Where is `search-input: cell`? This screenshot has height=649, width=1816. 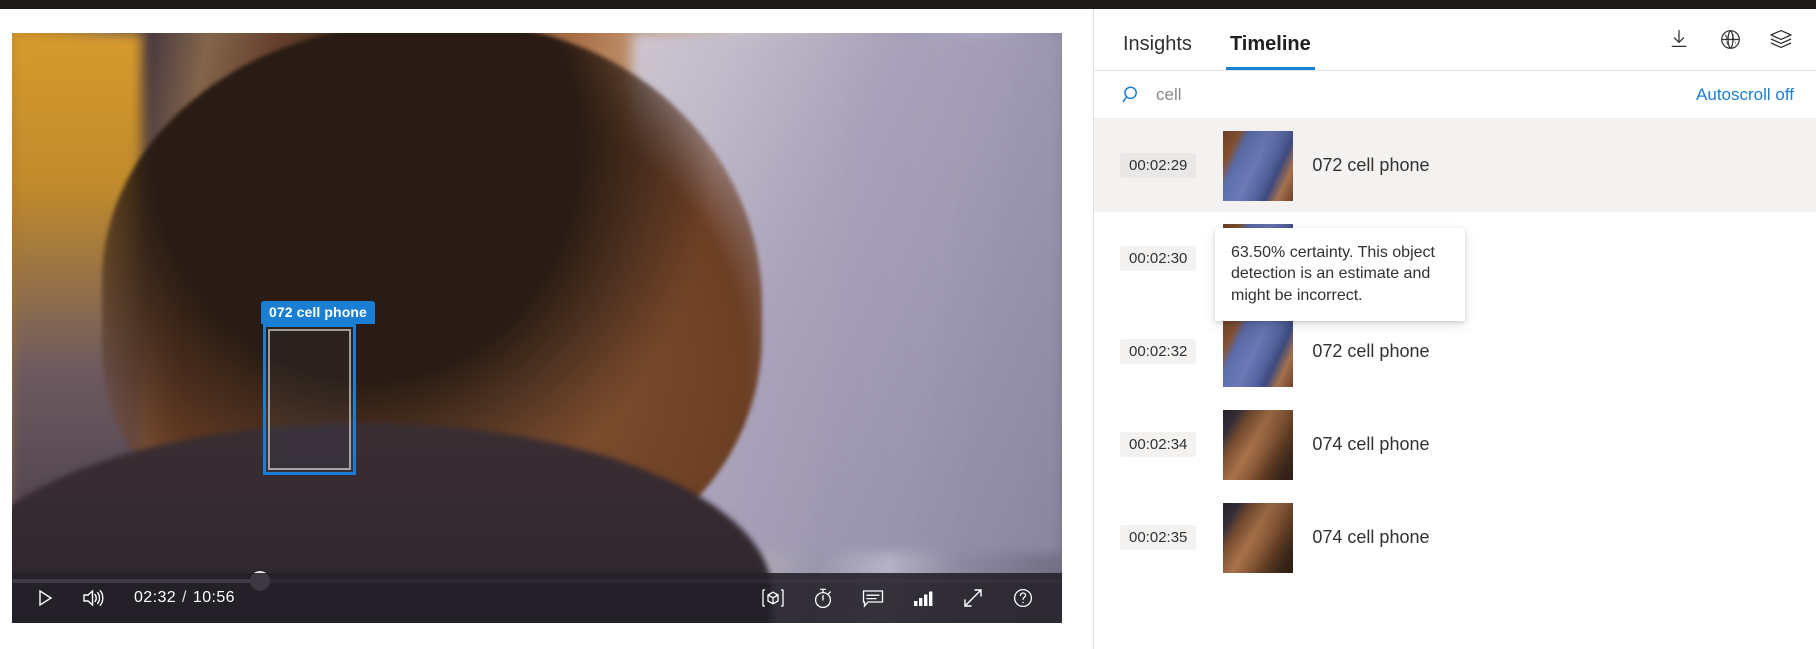
search-input: cell is located at coordinates (1169, 95).